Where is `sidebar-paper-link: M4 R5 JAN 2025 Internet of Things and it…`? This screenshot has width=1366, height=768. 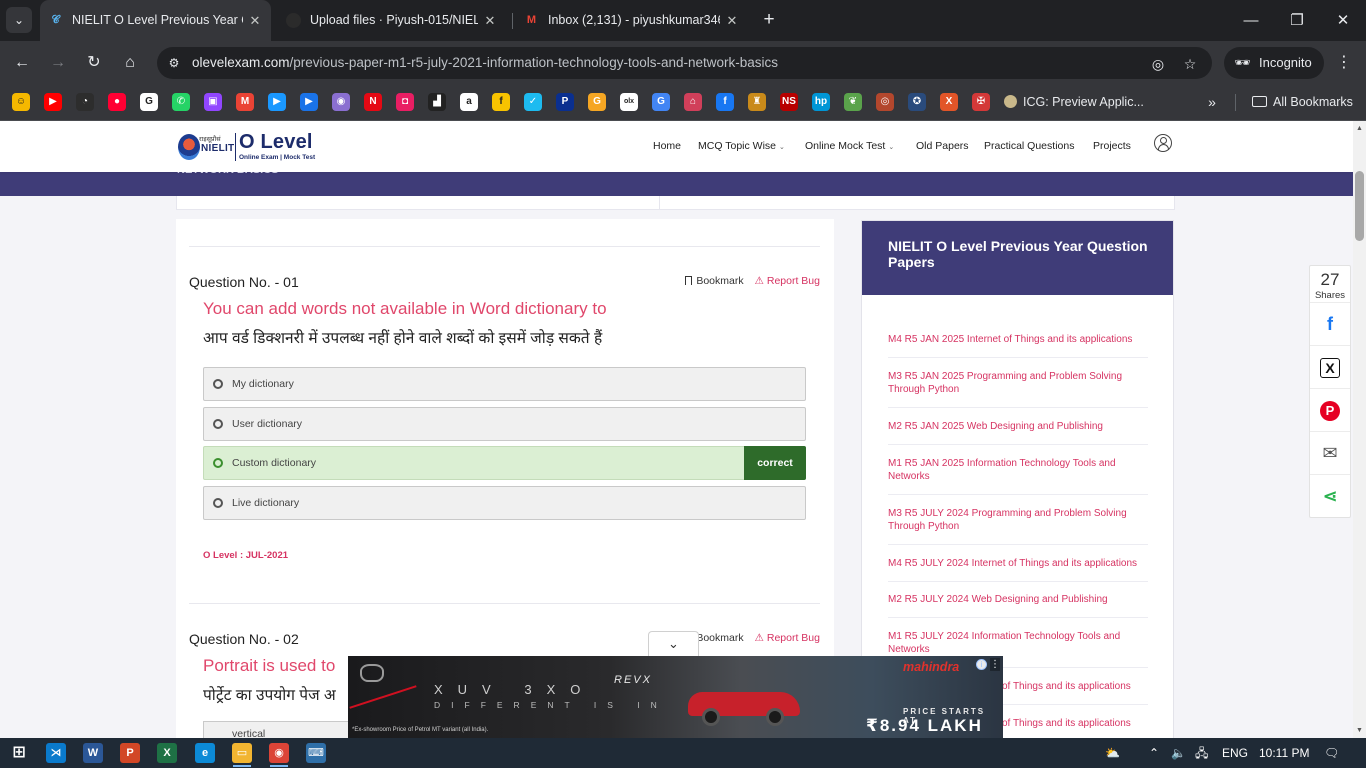 sidebar-paper-link: M4 R5 JAN 2025 Internet of Things and it… is located at coordinates (1018, 339).